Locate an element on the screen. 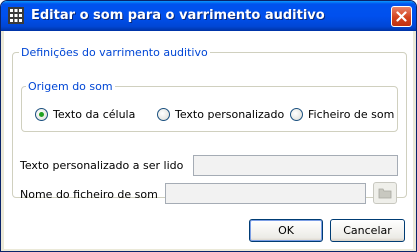 The width and height of the screenshot is (417, 252). browse-button is located at coordinates (385, 193).